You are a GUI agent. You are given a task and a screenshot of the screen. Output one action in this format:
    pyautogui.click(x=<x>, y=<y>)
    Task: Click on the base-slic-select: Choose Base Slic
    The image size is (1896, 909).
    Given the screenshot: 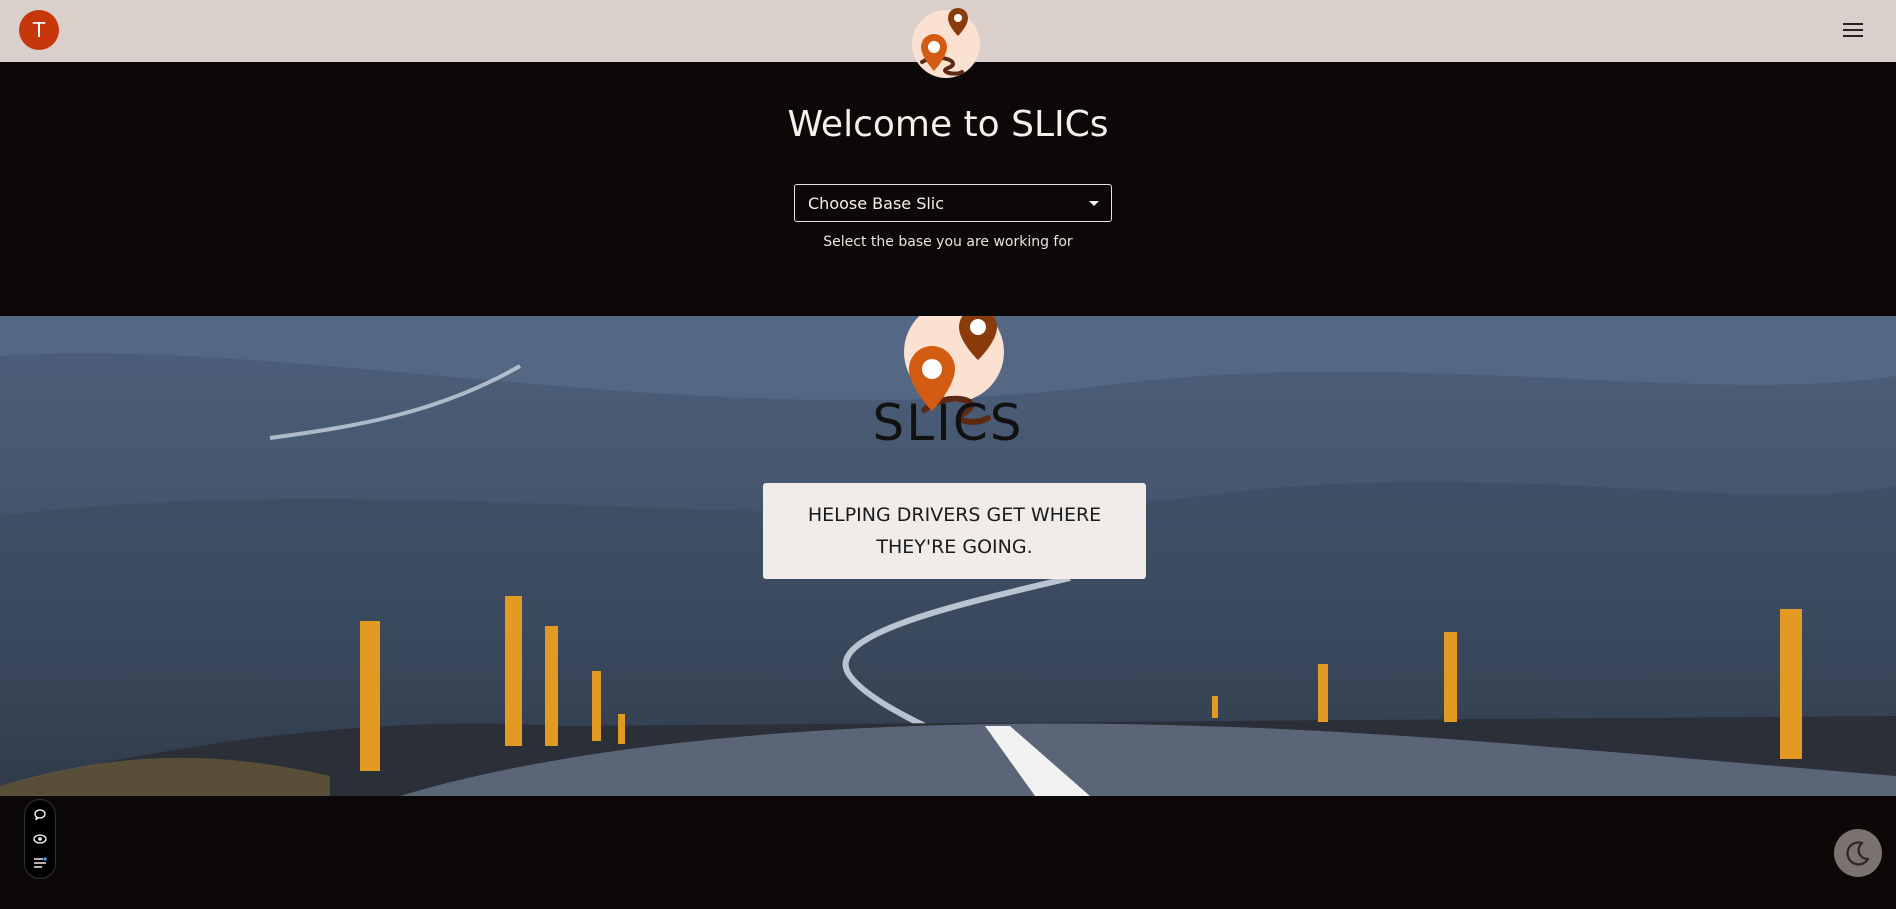 What is the action you would take?
    pyautogui.click(x=953, y=203)
    